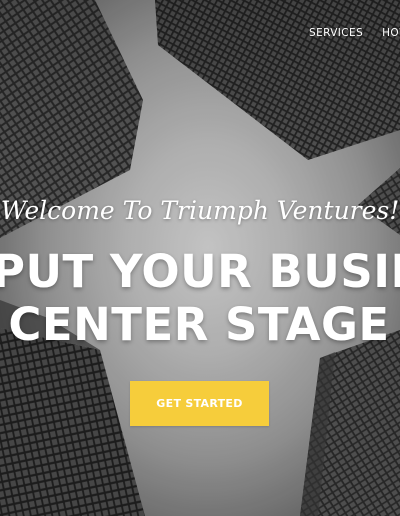 This screenshot has height=516, width=400. Describe the element at coordinates (200, 271) in the screenshot. I see `hero-headline-line-1: PUT YOUR BUSIN` at that location.